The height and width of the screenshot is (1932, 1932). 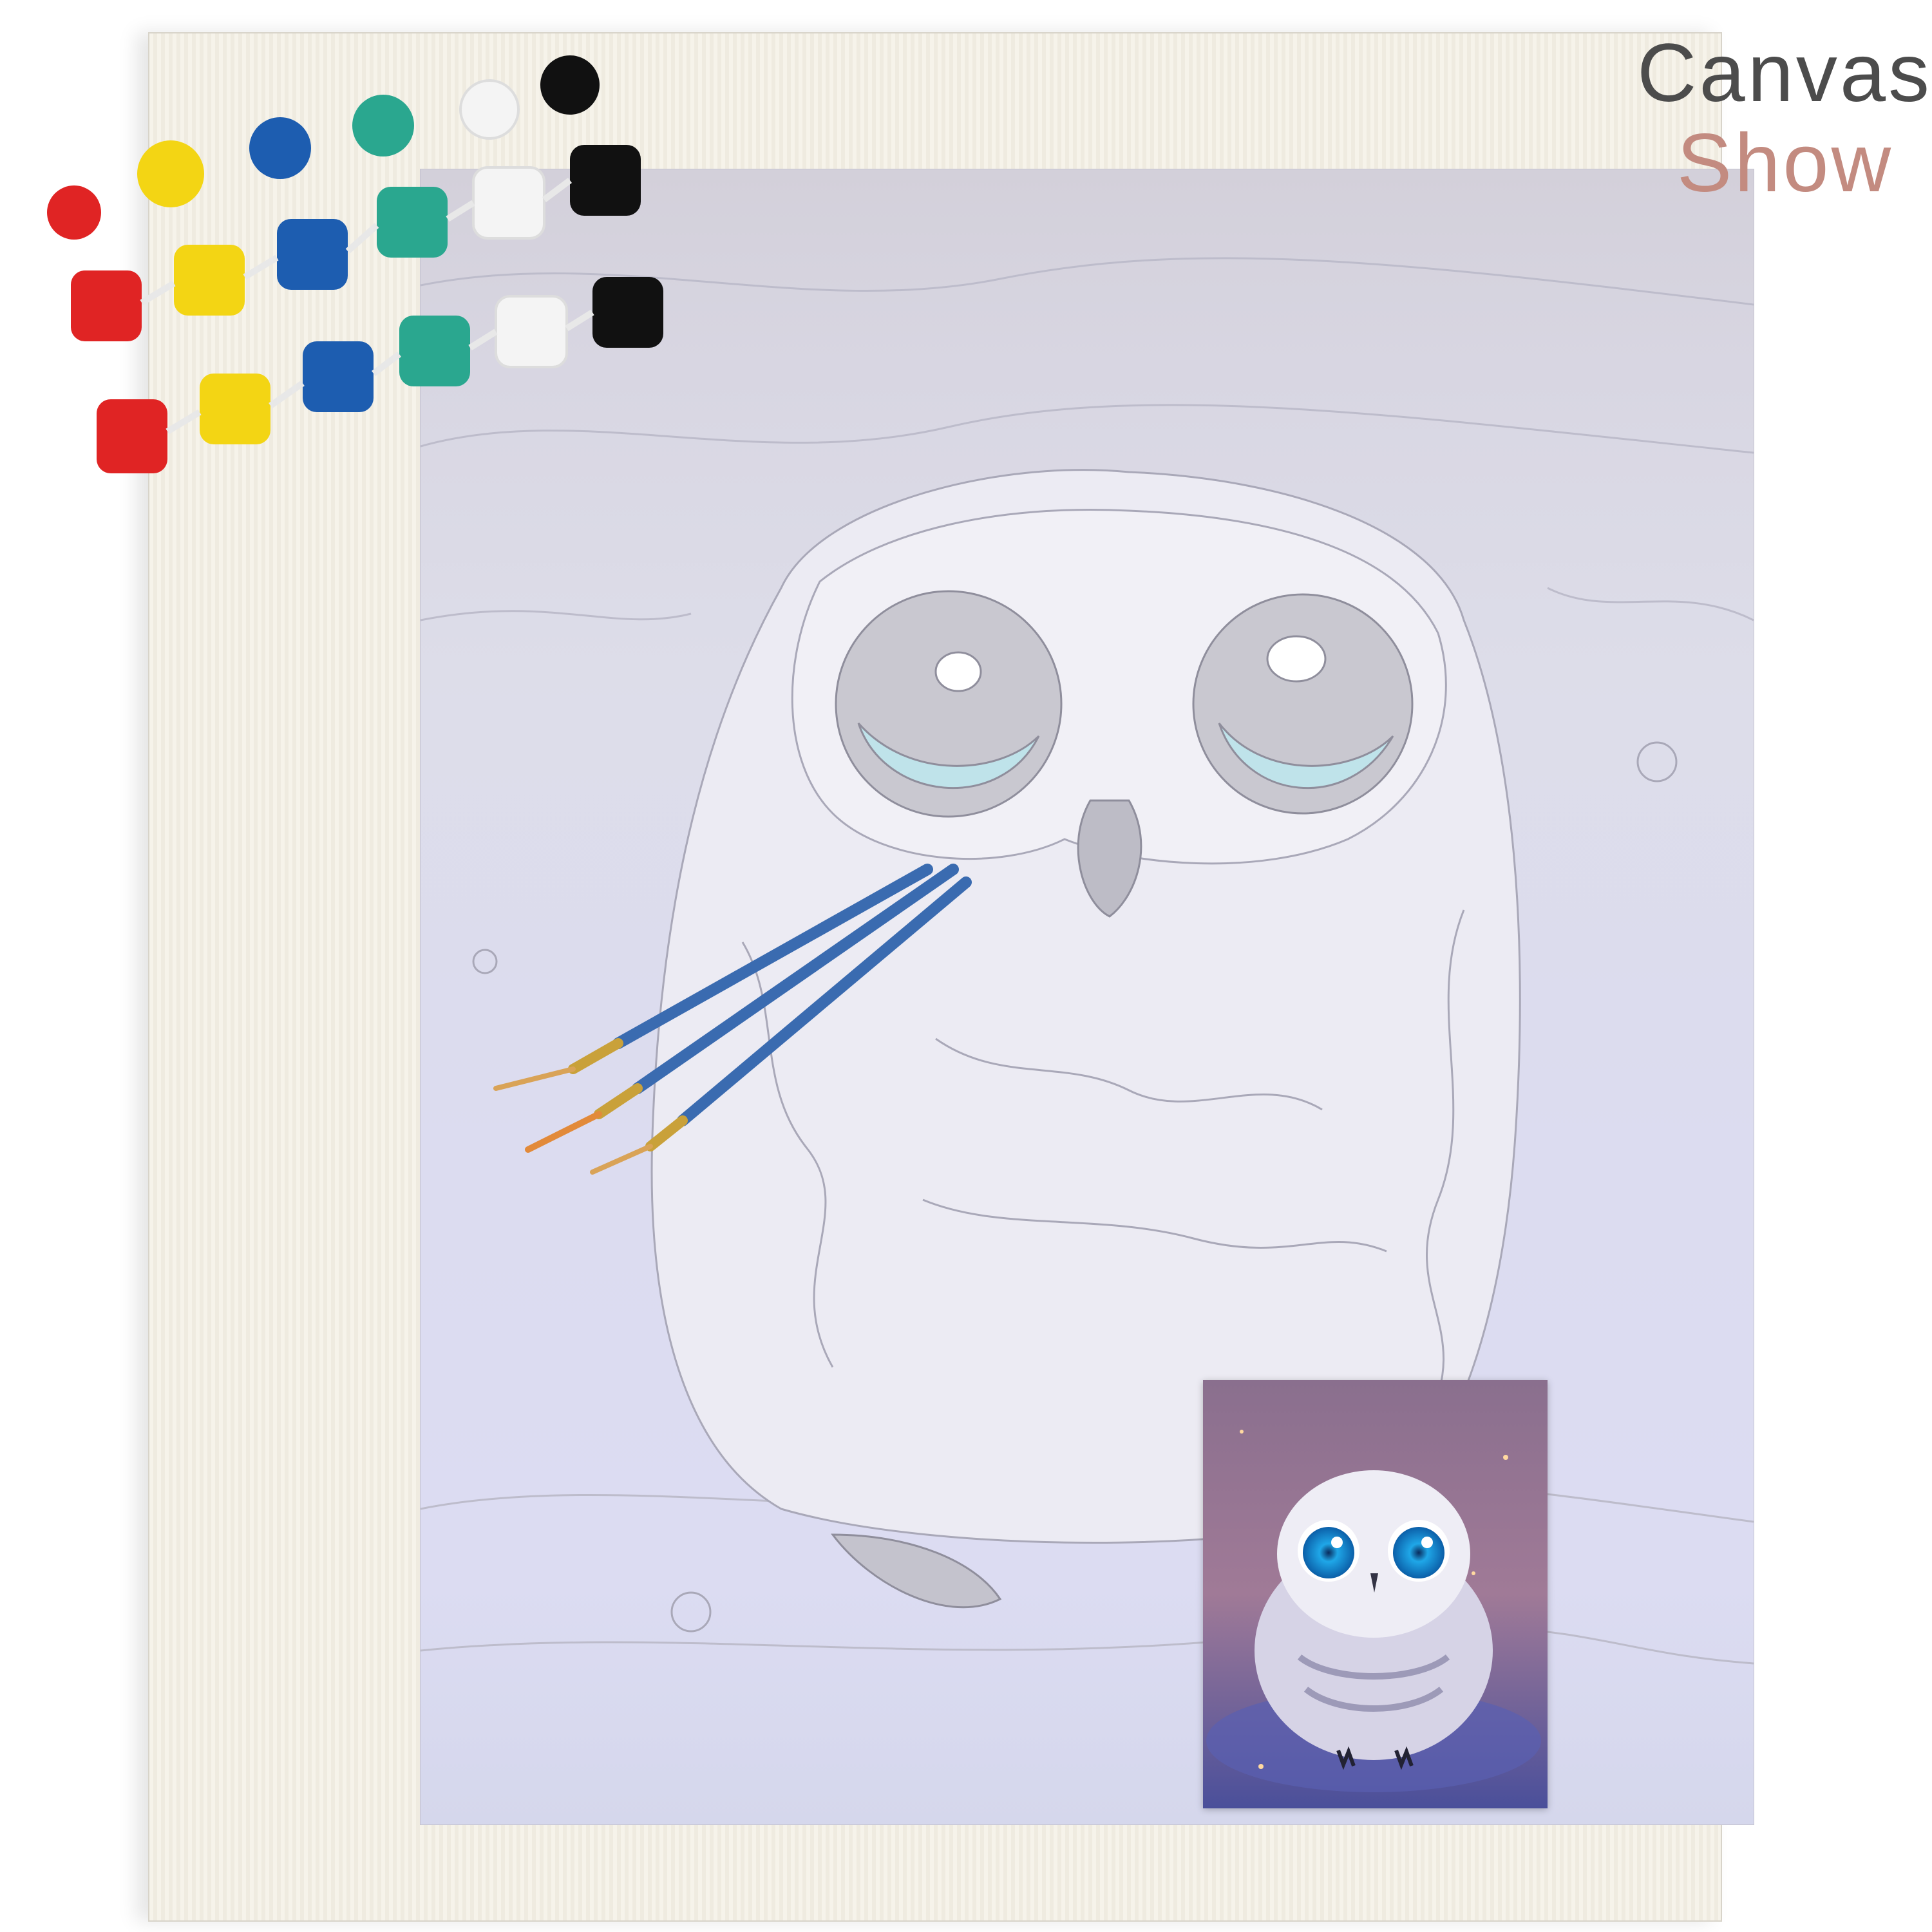 What do you see at coordinates (1785, 163) in the screenshot?
I see `brand-logo-line2: Show` at bounding box center [1785, 163].